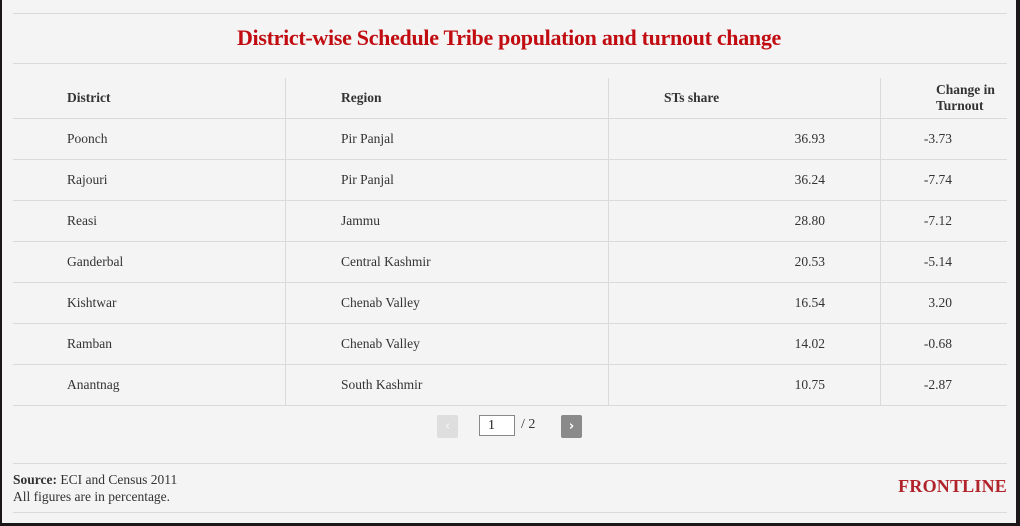 The width and height of the screenshot is (1020, 526). Describe the element at coordinates (510, 512) in the screenshot. I see `bottom-divider` at that location.